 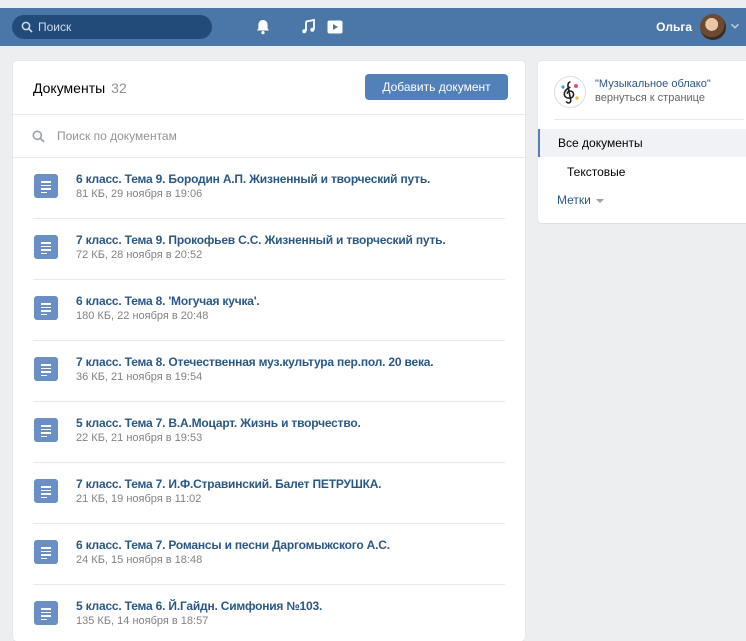 What do you see at coordinates (139, 255) in the screenshot?
I see `document-meta: 72 КБ, 28 ноября в 20:52` at bounding box center [139, 255].